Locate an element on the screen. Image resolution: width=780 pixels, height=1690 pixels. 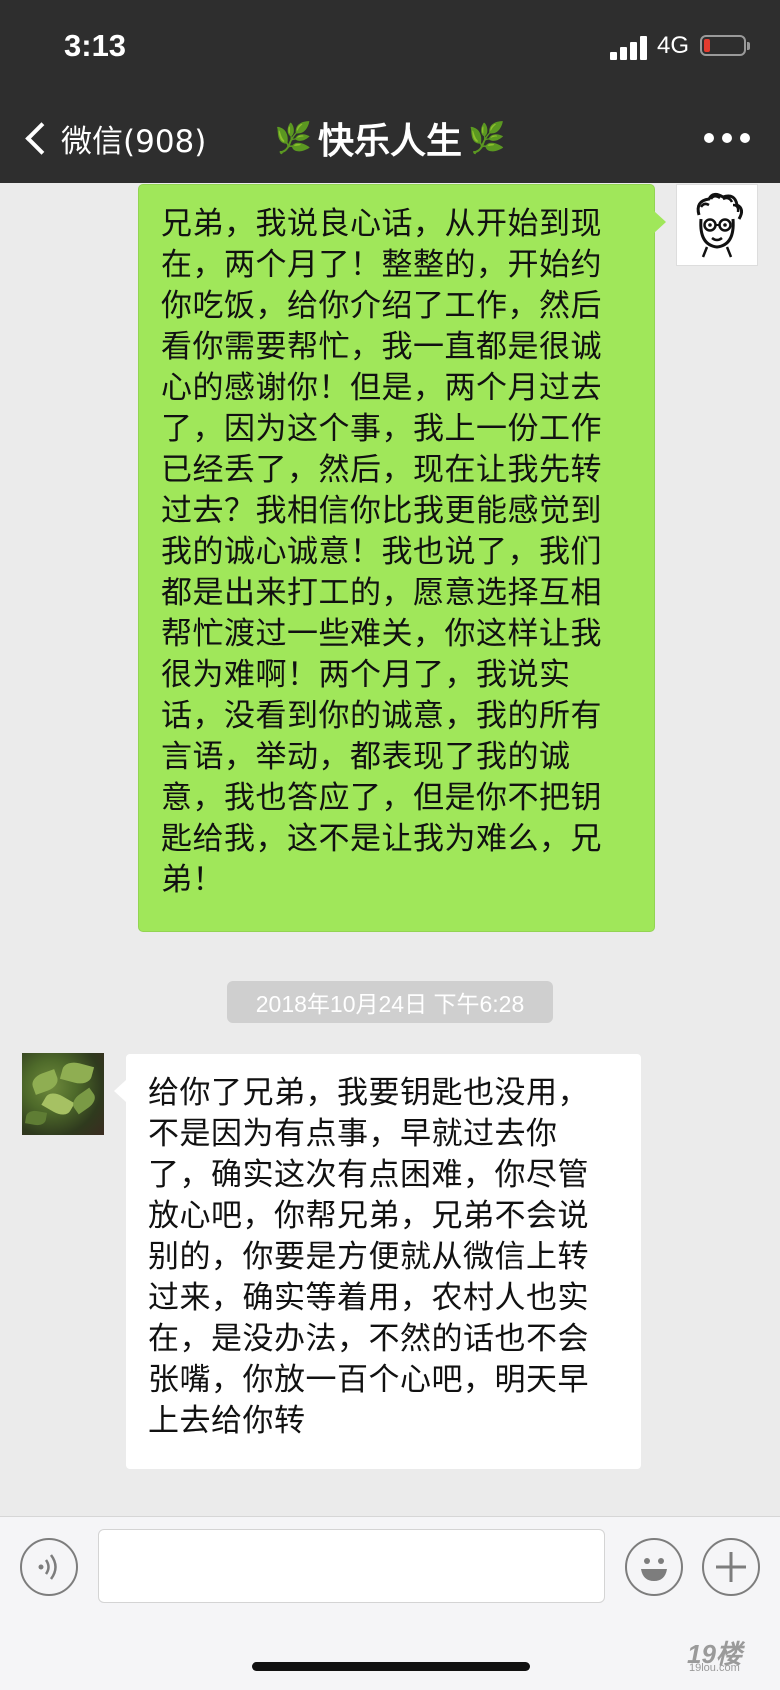
message-line: 匙给我，这不是让我为难么，兄 is located at coordinates (381, 839).